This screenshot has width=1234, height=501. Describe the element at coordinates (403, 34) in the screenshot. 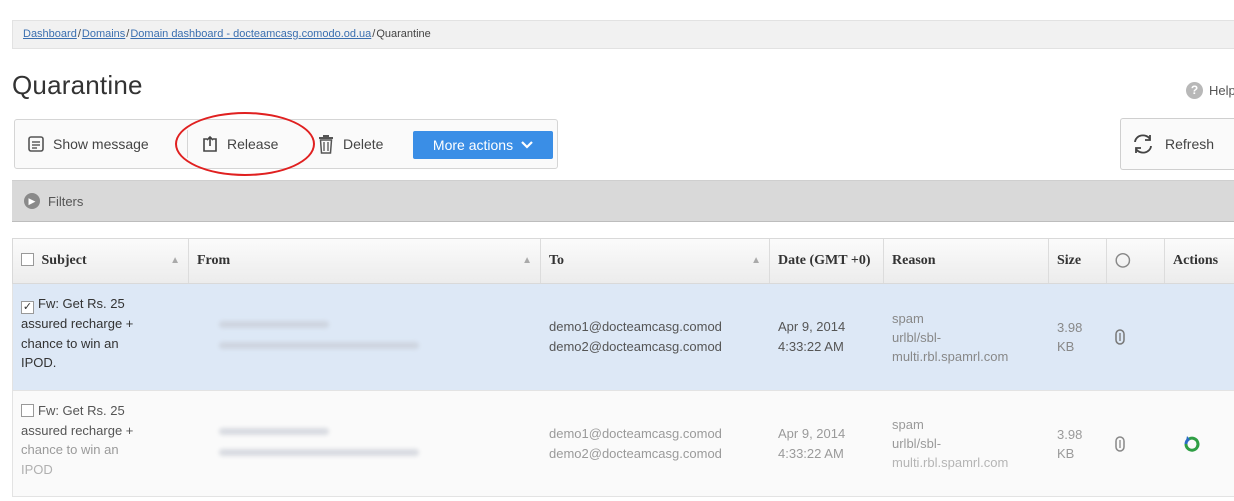

I see `breadcrumb-current: Quarantine` at that location.